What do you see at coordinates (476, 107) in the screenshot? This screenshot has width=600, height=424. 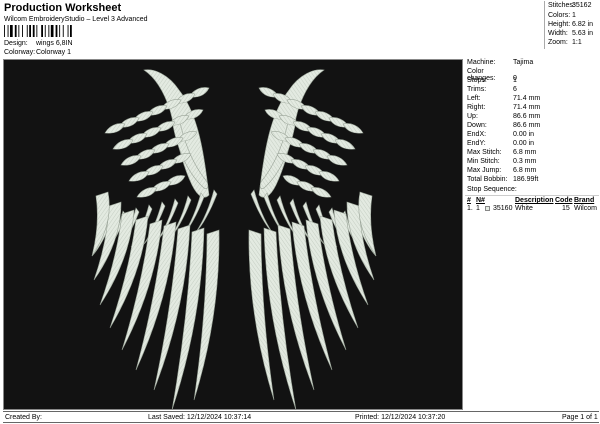 I see `machine-label: Right:` at bounding box center [476, 107].